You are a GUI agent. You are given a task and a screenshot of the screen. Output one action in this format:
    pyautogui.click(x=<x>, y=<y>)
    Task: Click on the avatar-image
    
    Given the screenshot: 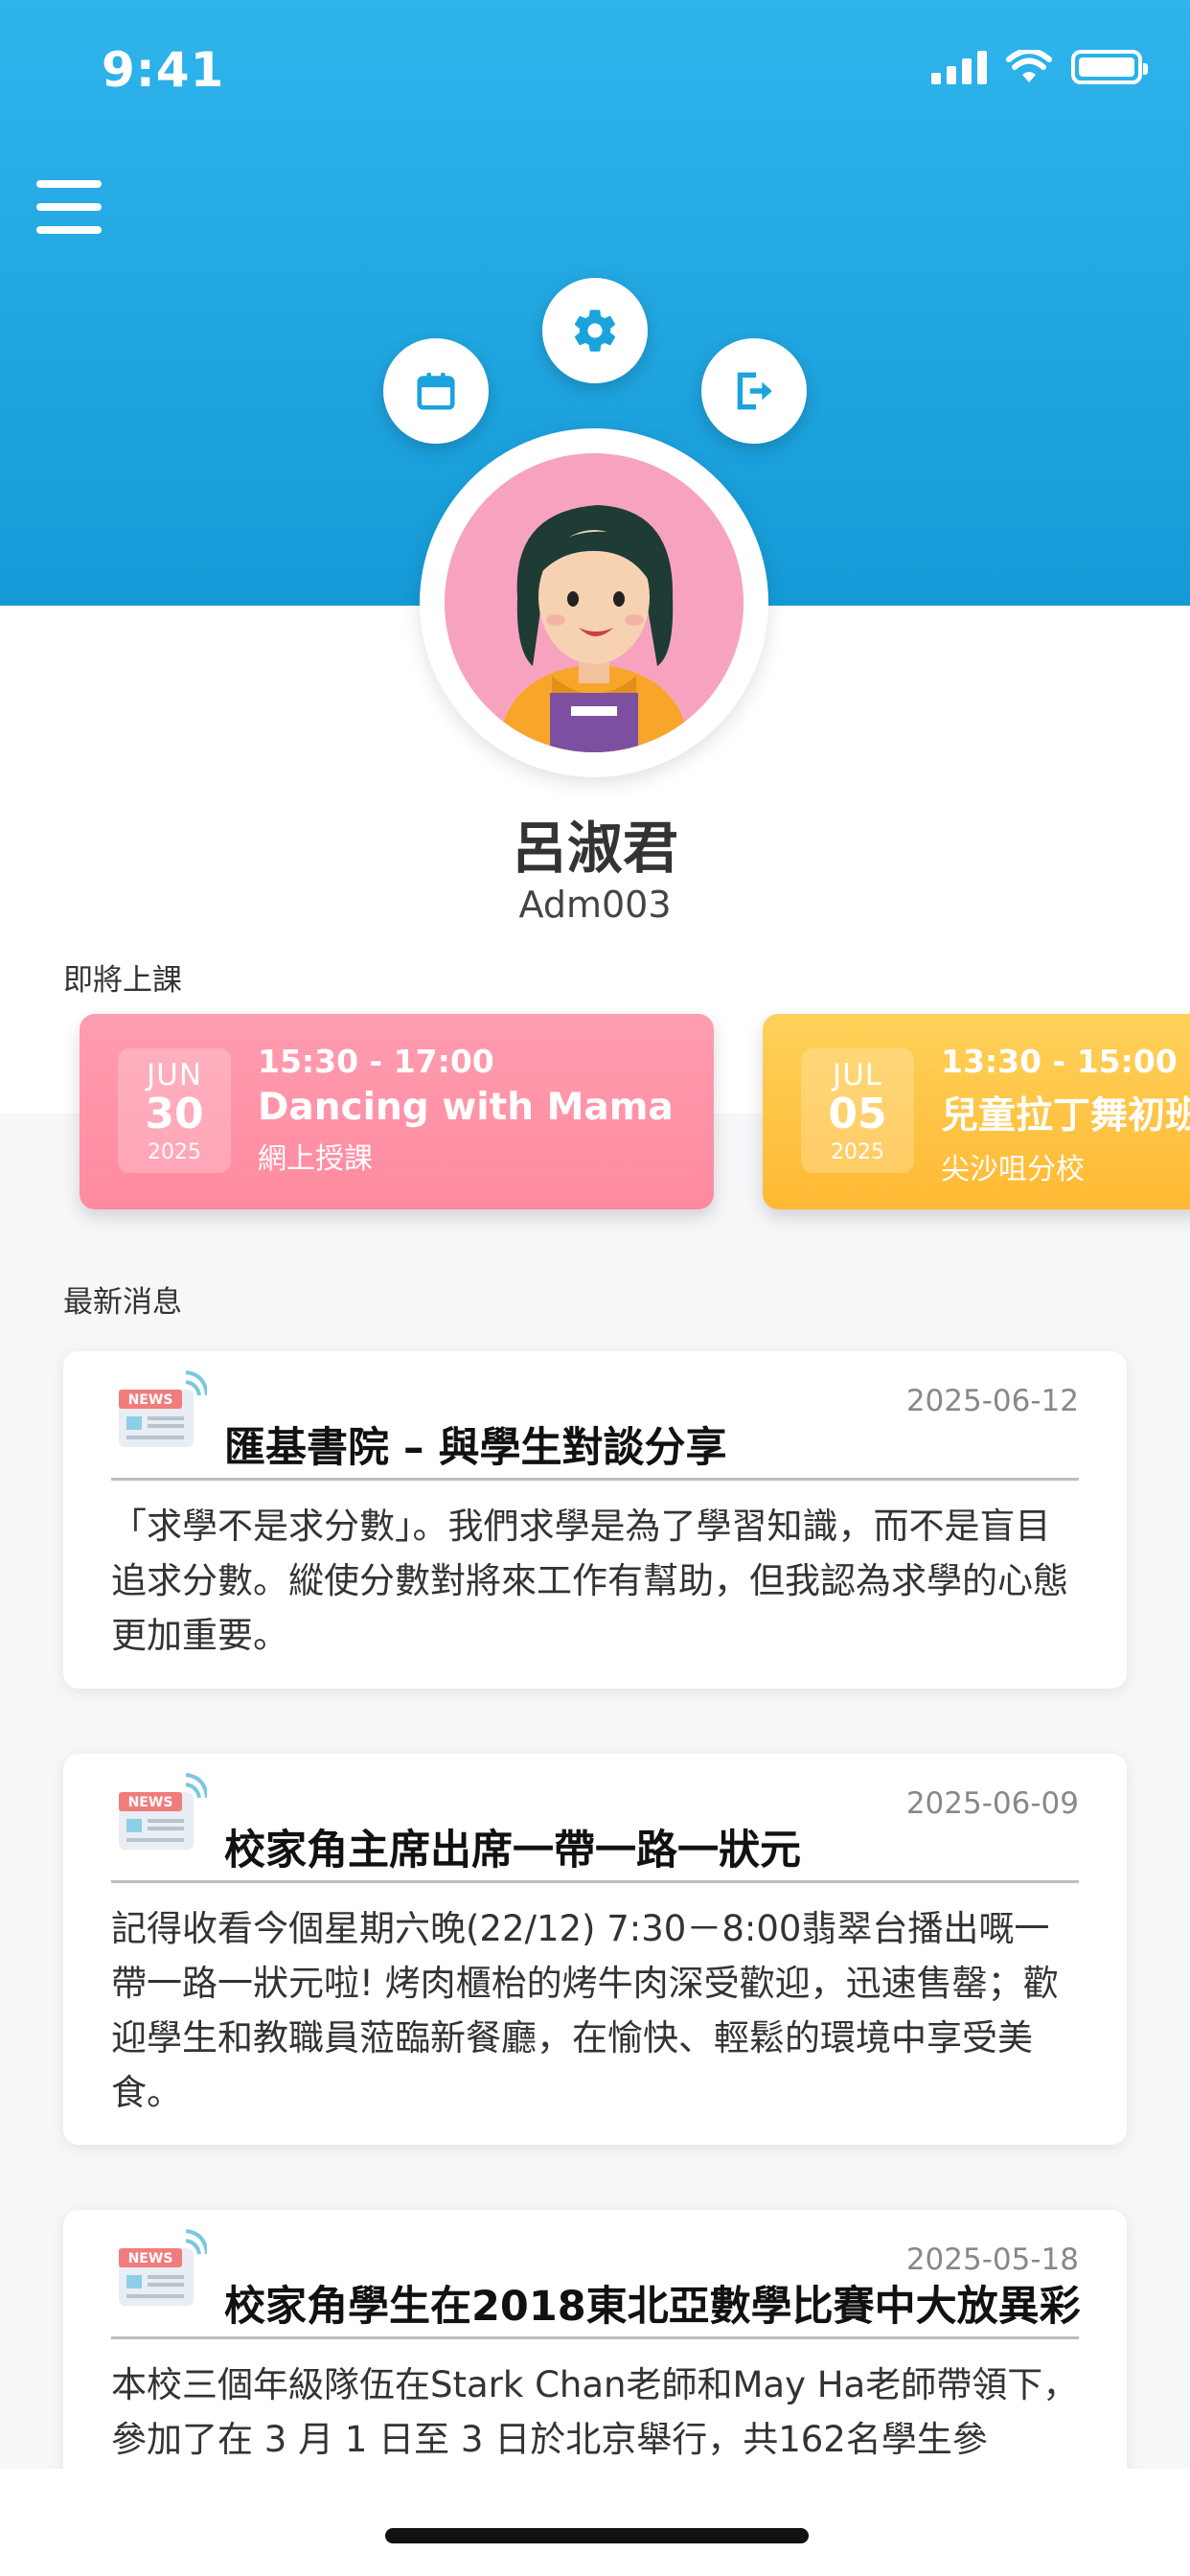 What is the action you would take?
    pyautogui.click(x=594, y=602)
    